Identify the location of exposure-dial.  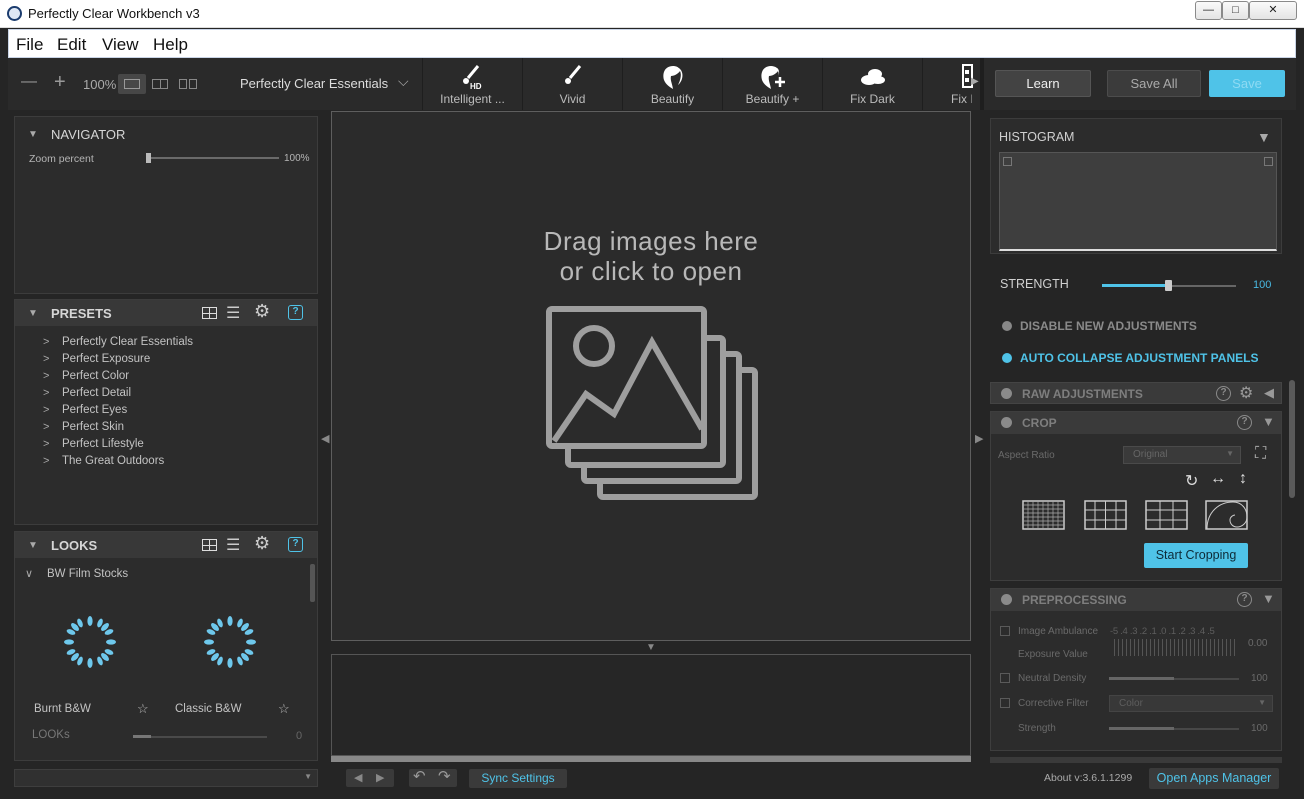
(1176, 647).